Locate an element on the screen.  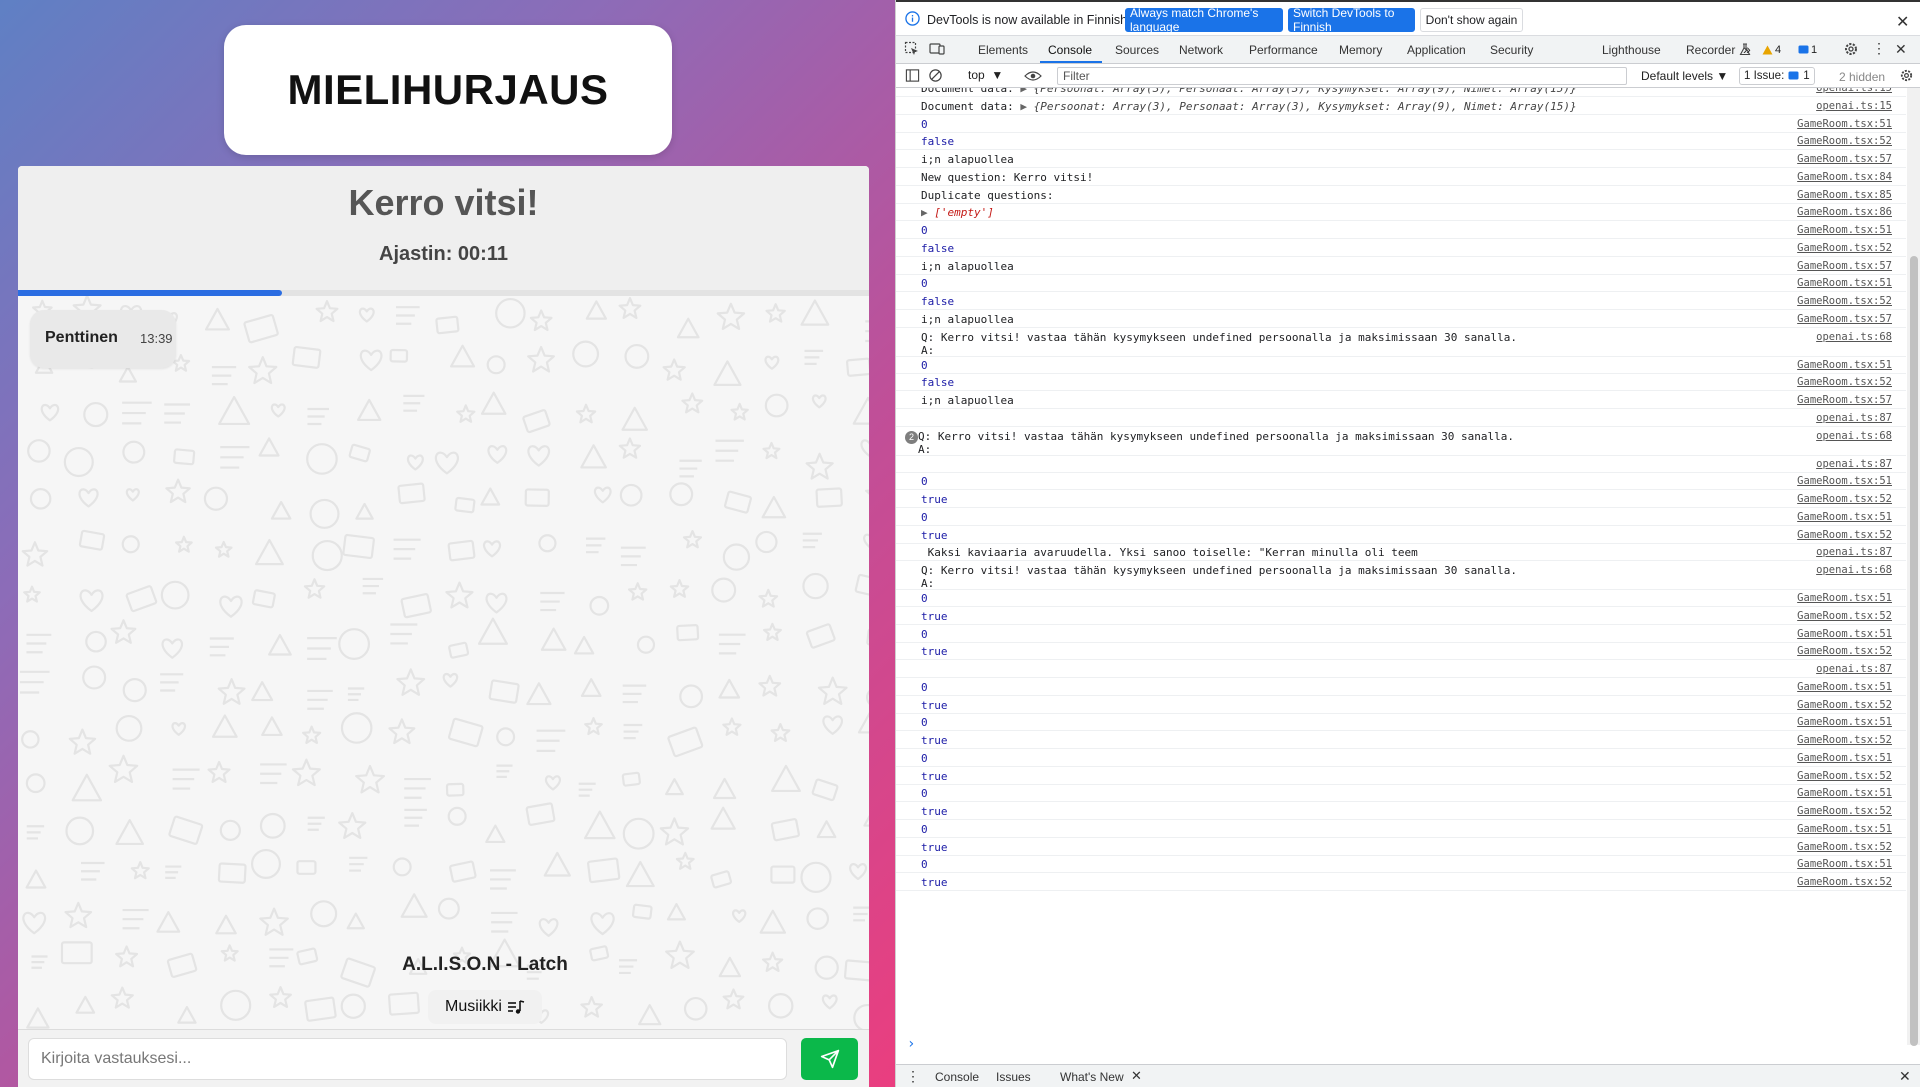
console-scrollbar-thumb is located at coordinates (1914, 651).